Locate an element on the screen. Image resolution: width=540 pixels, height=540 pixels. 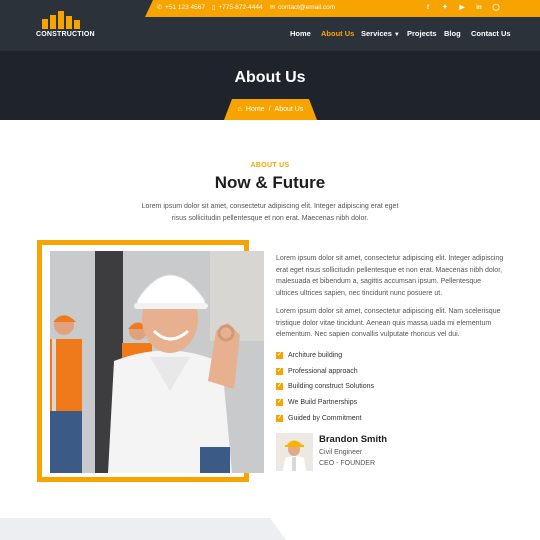
nav-about-us: About Us is located at coordinates (337, 33).